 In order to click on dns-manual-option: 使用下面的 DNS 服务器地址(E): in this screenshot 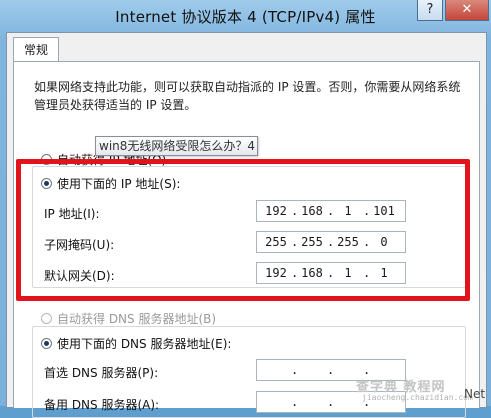, I will do `click(136, 343)`.